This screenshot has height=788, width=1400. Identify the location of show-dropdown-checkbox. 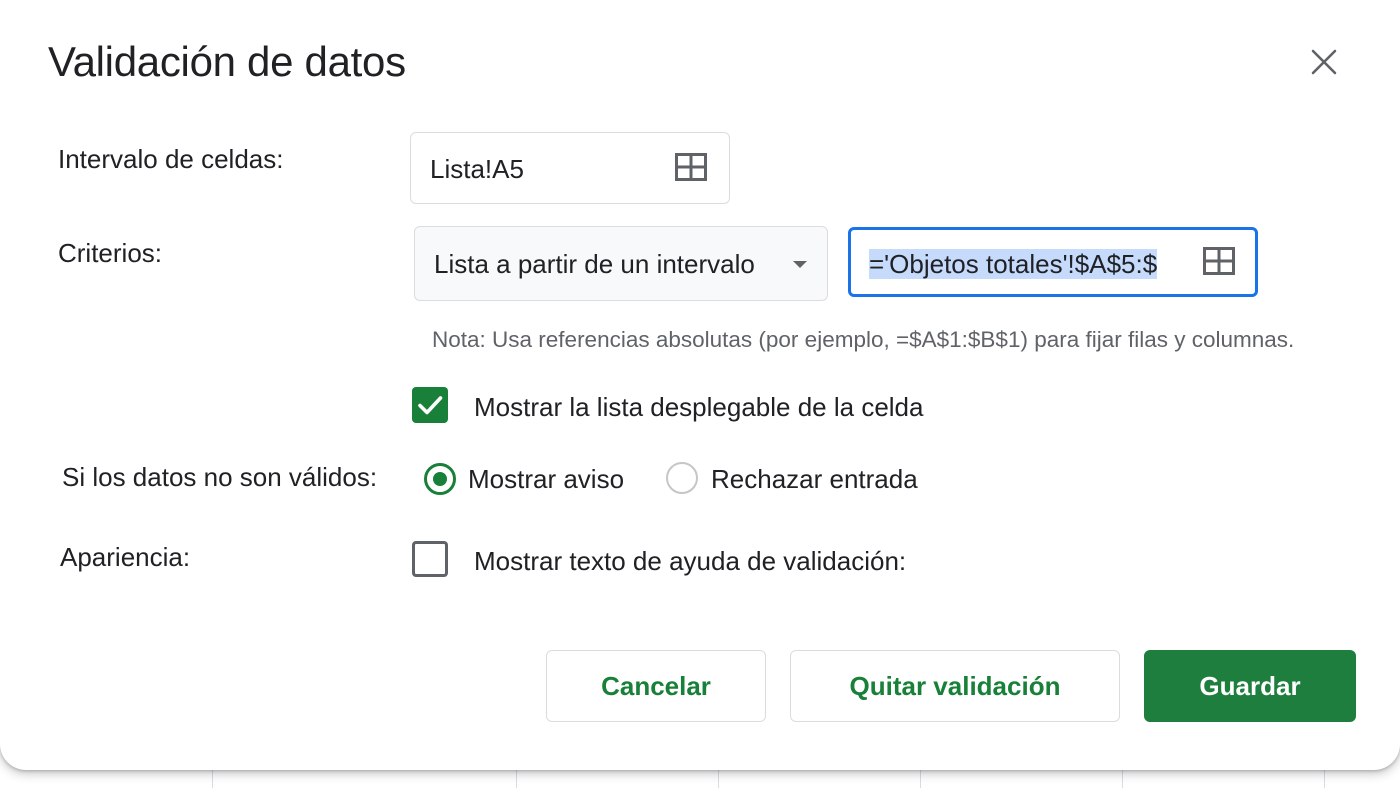
(430, 405).